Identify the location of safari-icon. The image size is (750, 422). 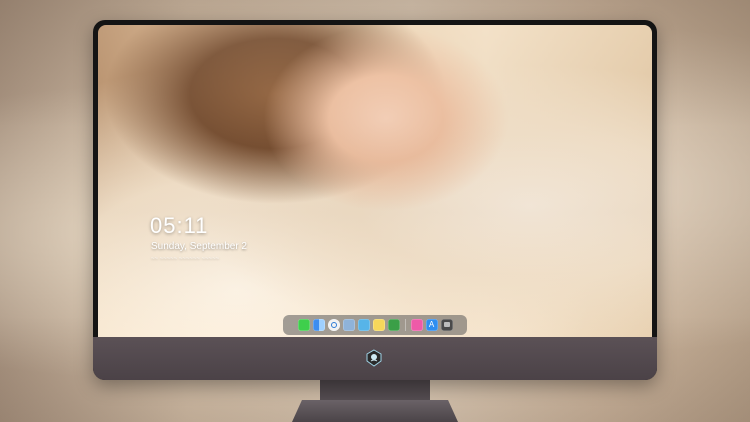
(333, 325).